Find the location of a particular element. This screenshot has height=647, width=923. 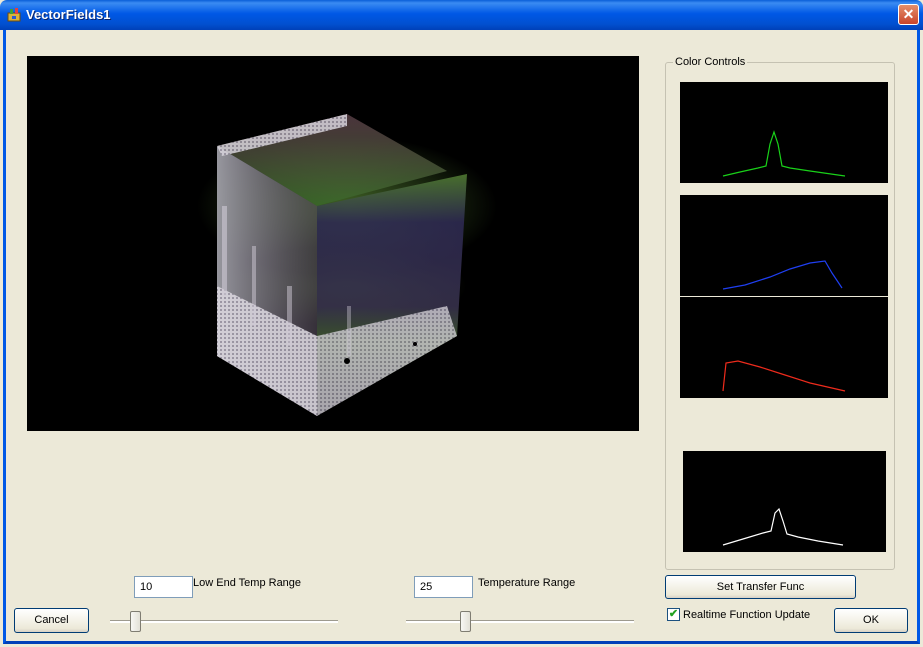

blue-curve is located at coordinates (782, 275).